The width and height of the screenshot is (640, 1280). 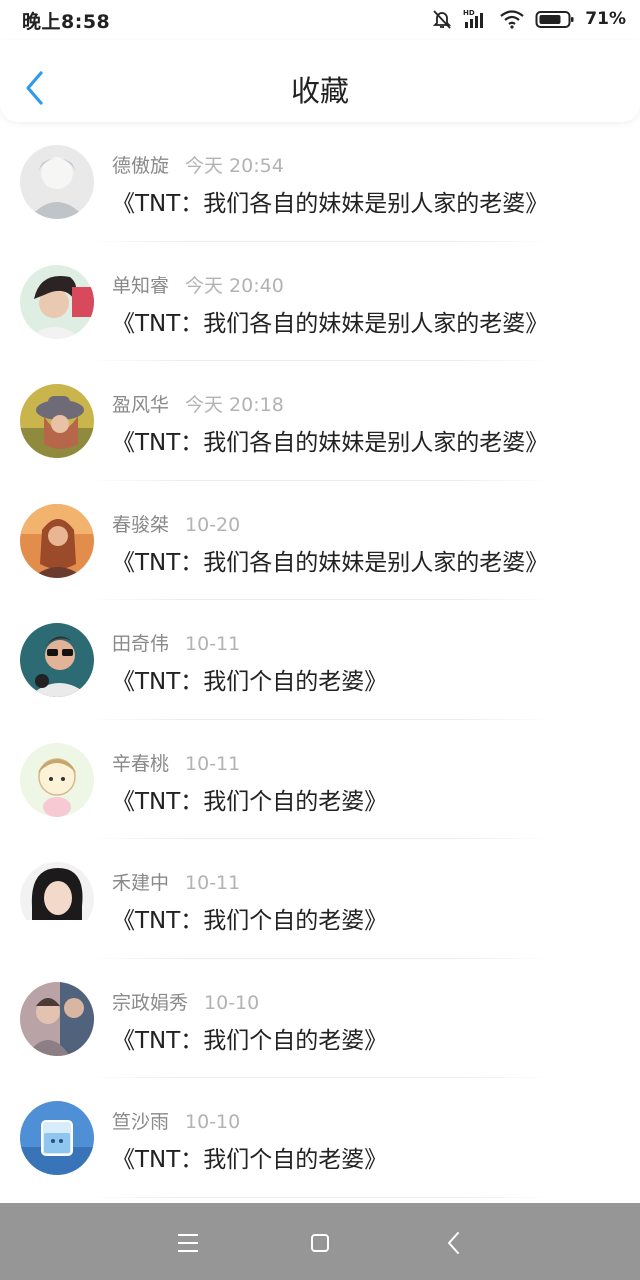 I want to click on list-item: 笪沙雨 10-10 《TNT：我们个自的老婆》, so click(x=320, y=1138).